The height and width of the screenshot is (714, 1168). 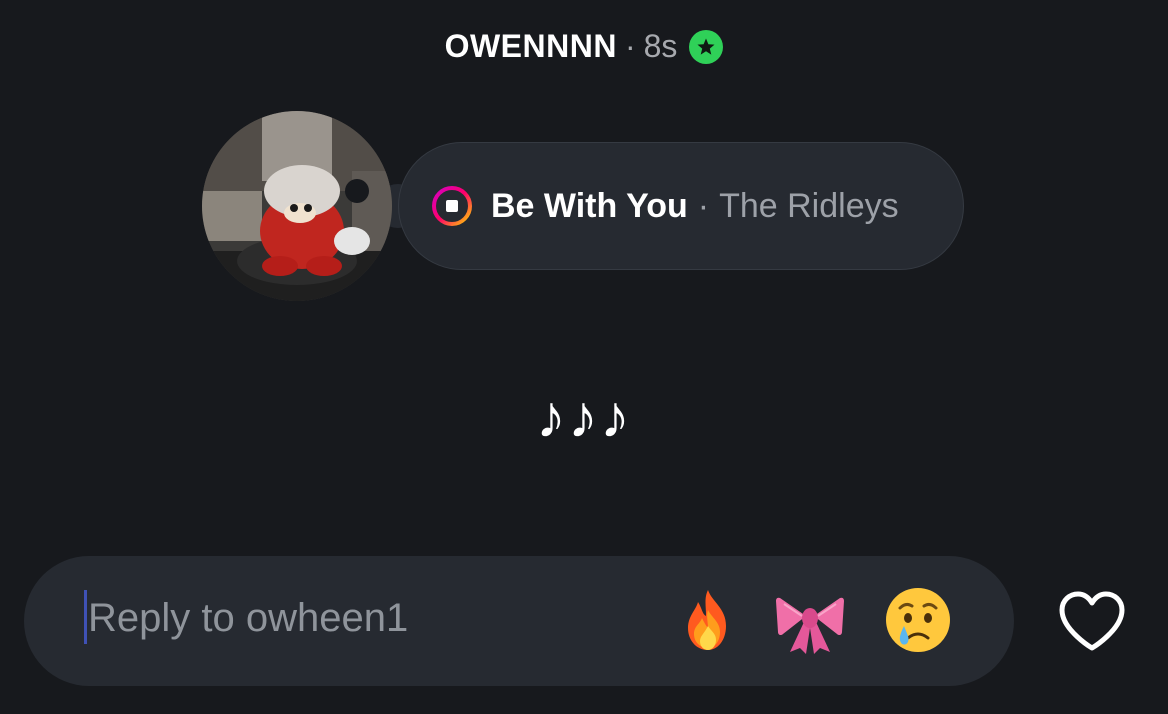 What do you see at coordinates (660, 46) in the screenshot?
I see `story-time: 8s` at bounding box center [660, 46].